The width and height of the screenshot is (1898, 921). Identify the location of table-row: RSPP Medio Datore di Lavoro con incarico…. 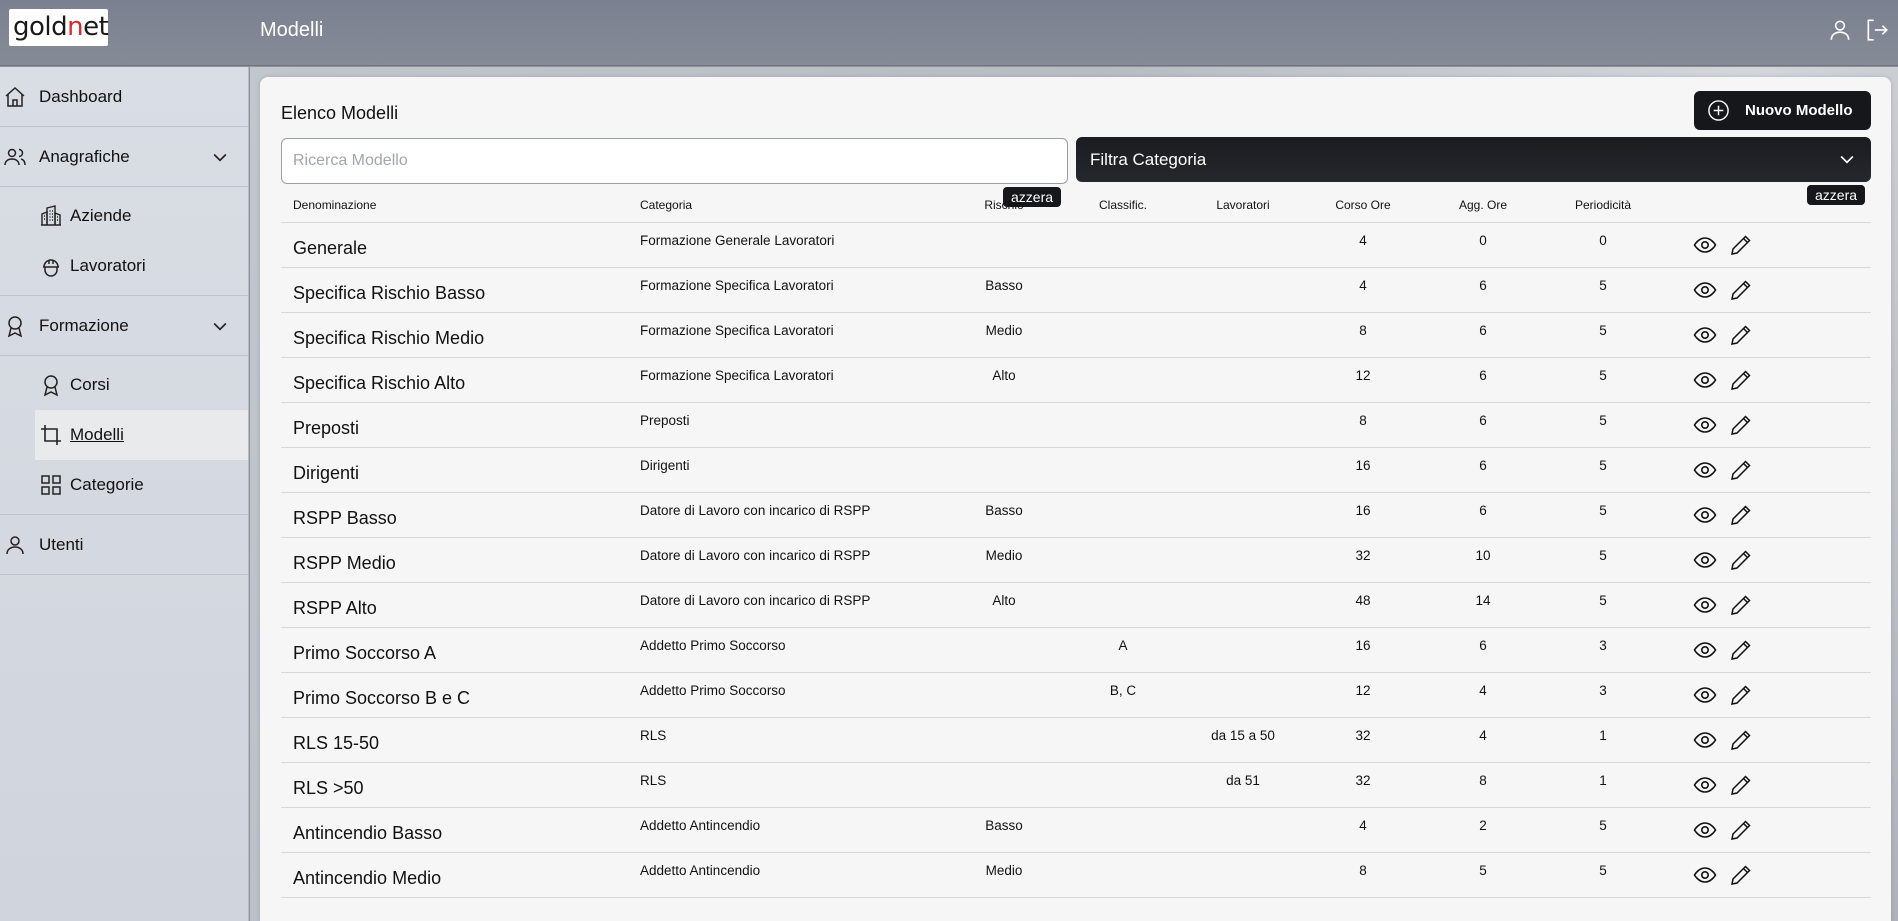
(1076, 560).